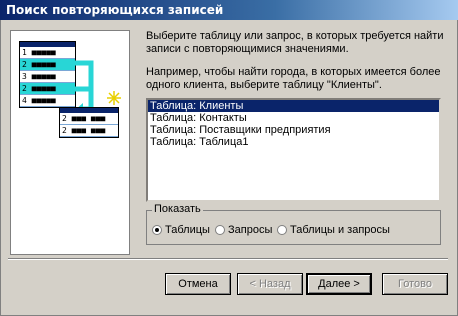 Image resolution: width=458 pixels, height=316 pixels. What do you see at coordinates (293, 118) in the screenshot?
I see `list-item: Таблица: Контакты` at bounding box center [293, 118].